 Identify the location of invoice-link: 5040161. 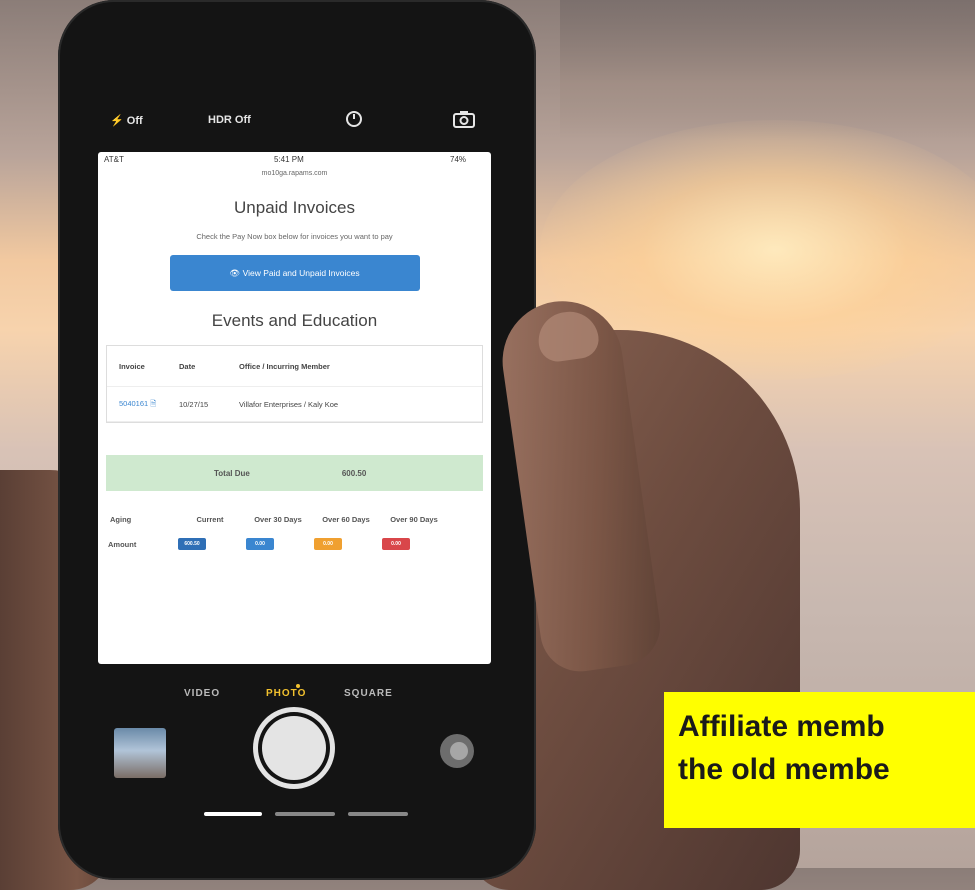
(133, 403).